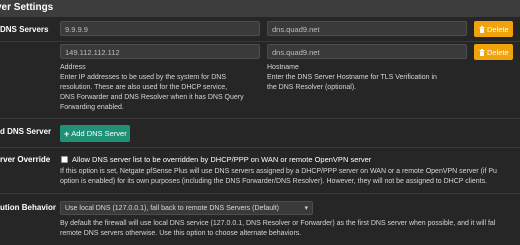  Describe the element at coordinates (160, 51) in the screenshot. I see `dns-address-field-2: 149.112.112.112` at that location.